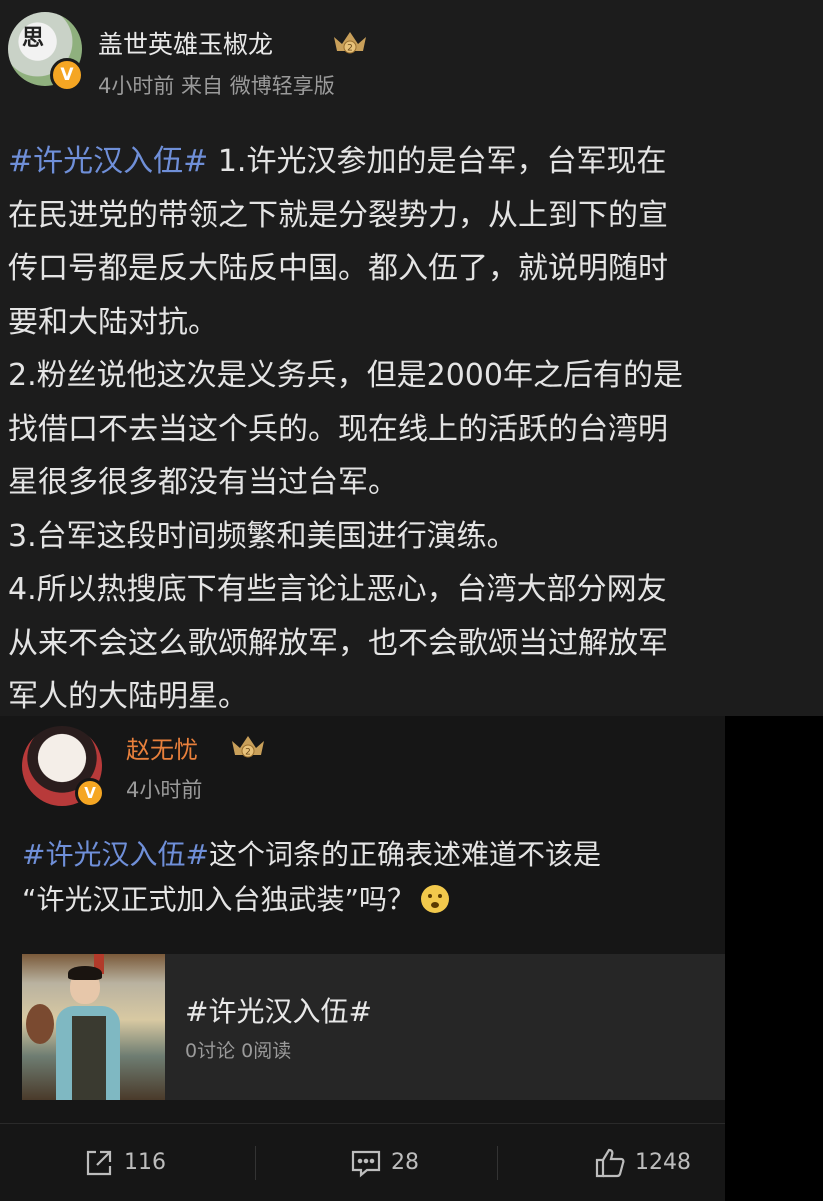 The height and width of the screenshot is (1201, 823). I want to click on topic-stats: 0讨论 0阅读, so click(238, 1051).